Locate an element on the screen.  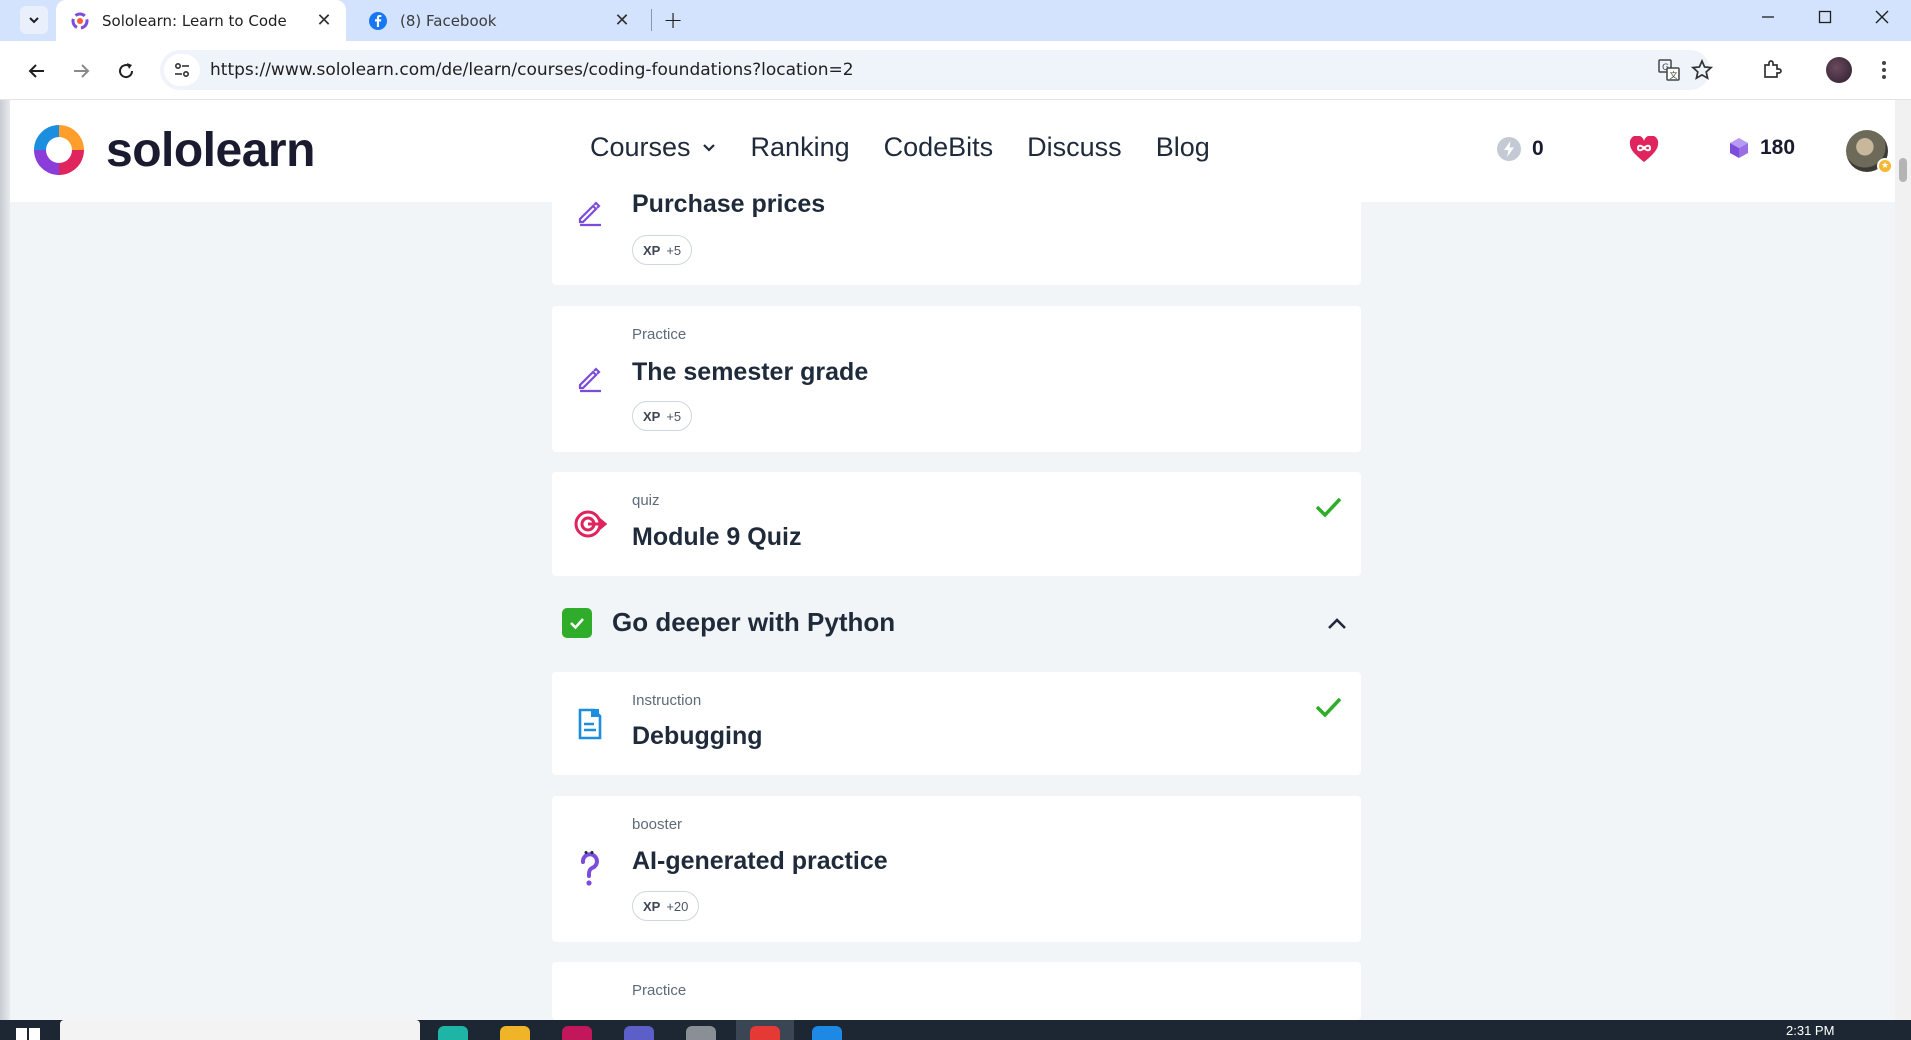
scrollbar-thumb is located at coordinates (1903, 170).